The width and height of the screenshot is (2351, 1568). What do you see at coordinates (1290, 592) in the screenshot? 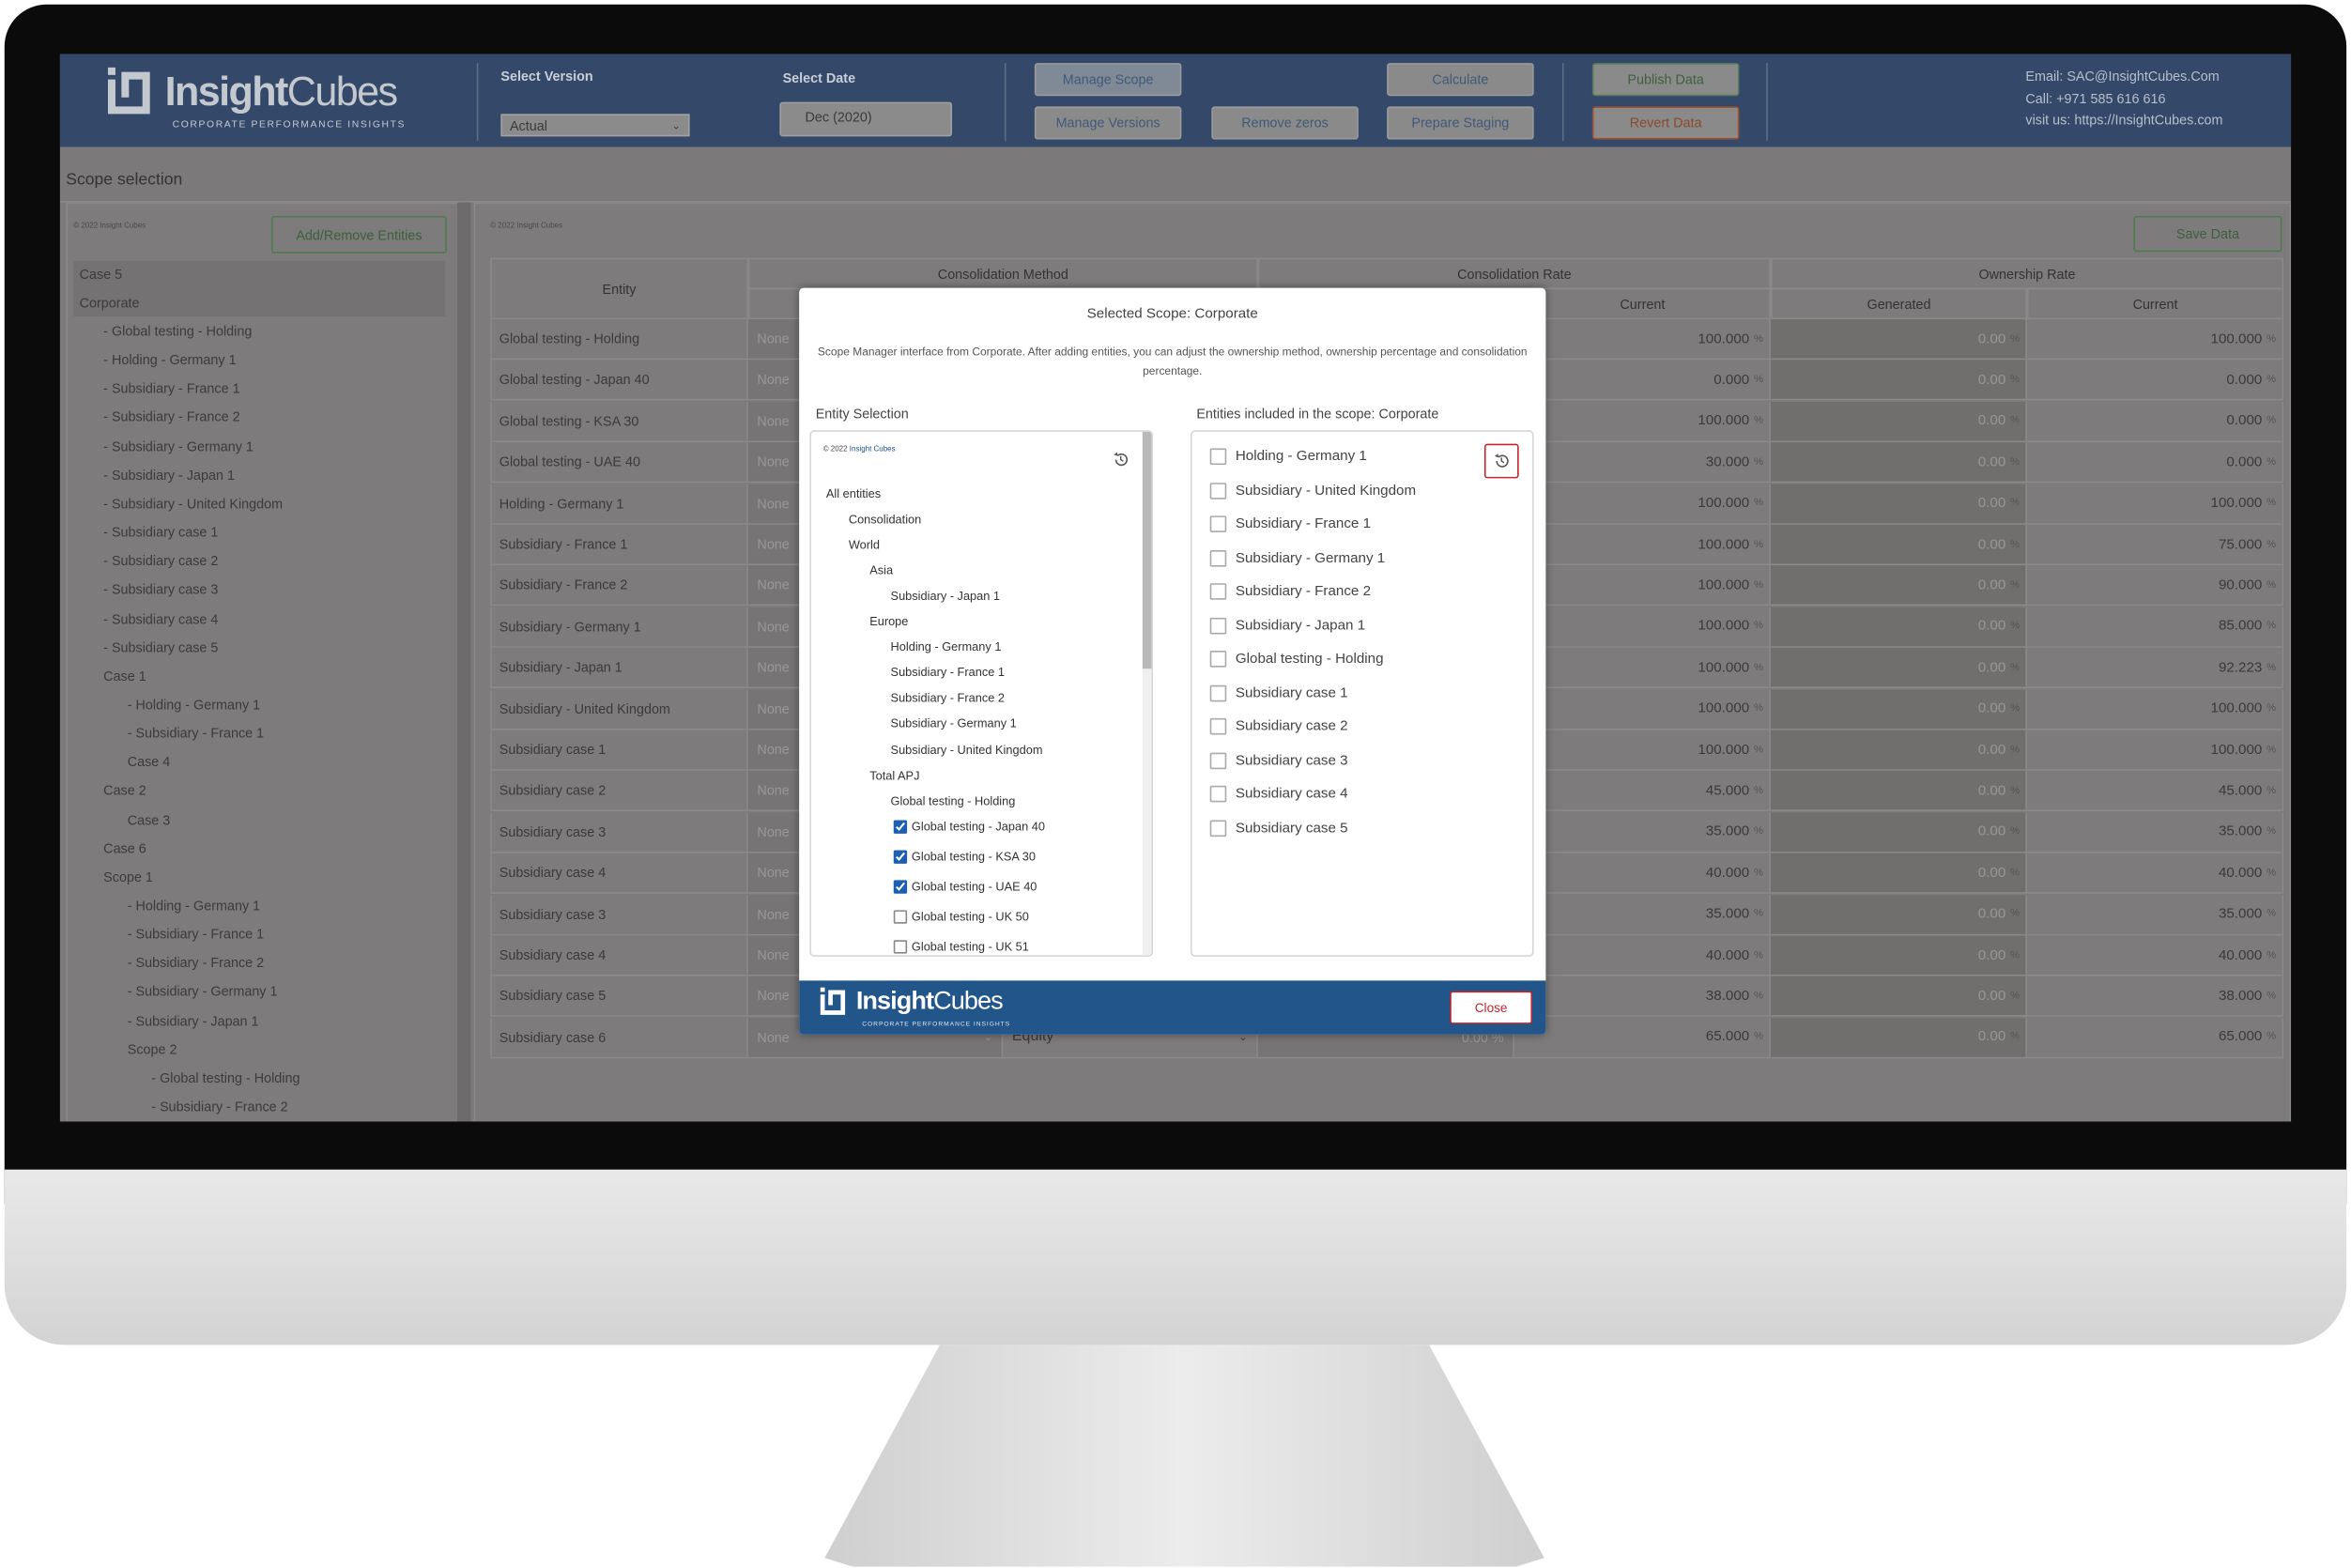
I see `included-entity-item: Subsidiary - France 2` at bounding box center [1290, 592].